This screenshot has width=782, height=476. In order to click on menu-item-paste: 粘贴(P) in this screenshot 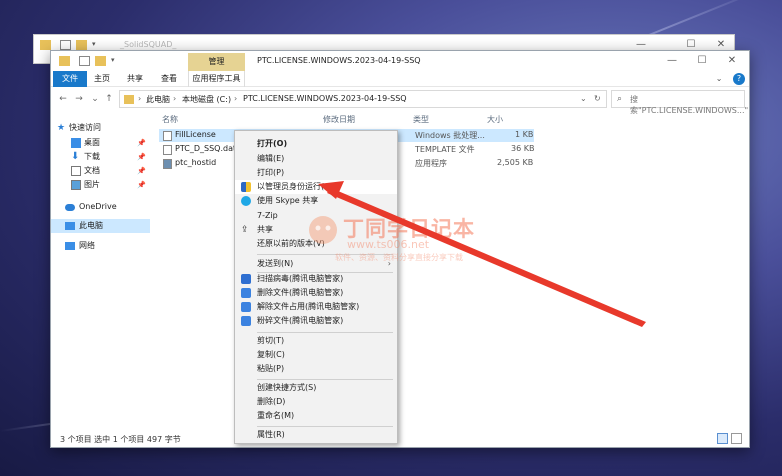, I will do `click(316, 369)`.